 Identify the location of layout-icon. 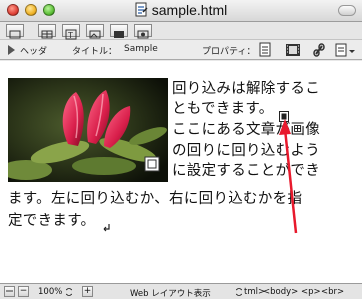
(15, 34).